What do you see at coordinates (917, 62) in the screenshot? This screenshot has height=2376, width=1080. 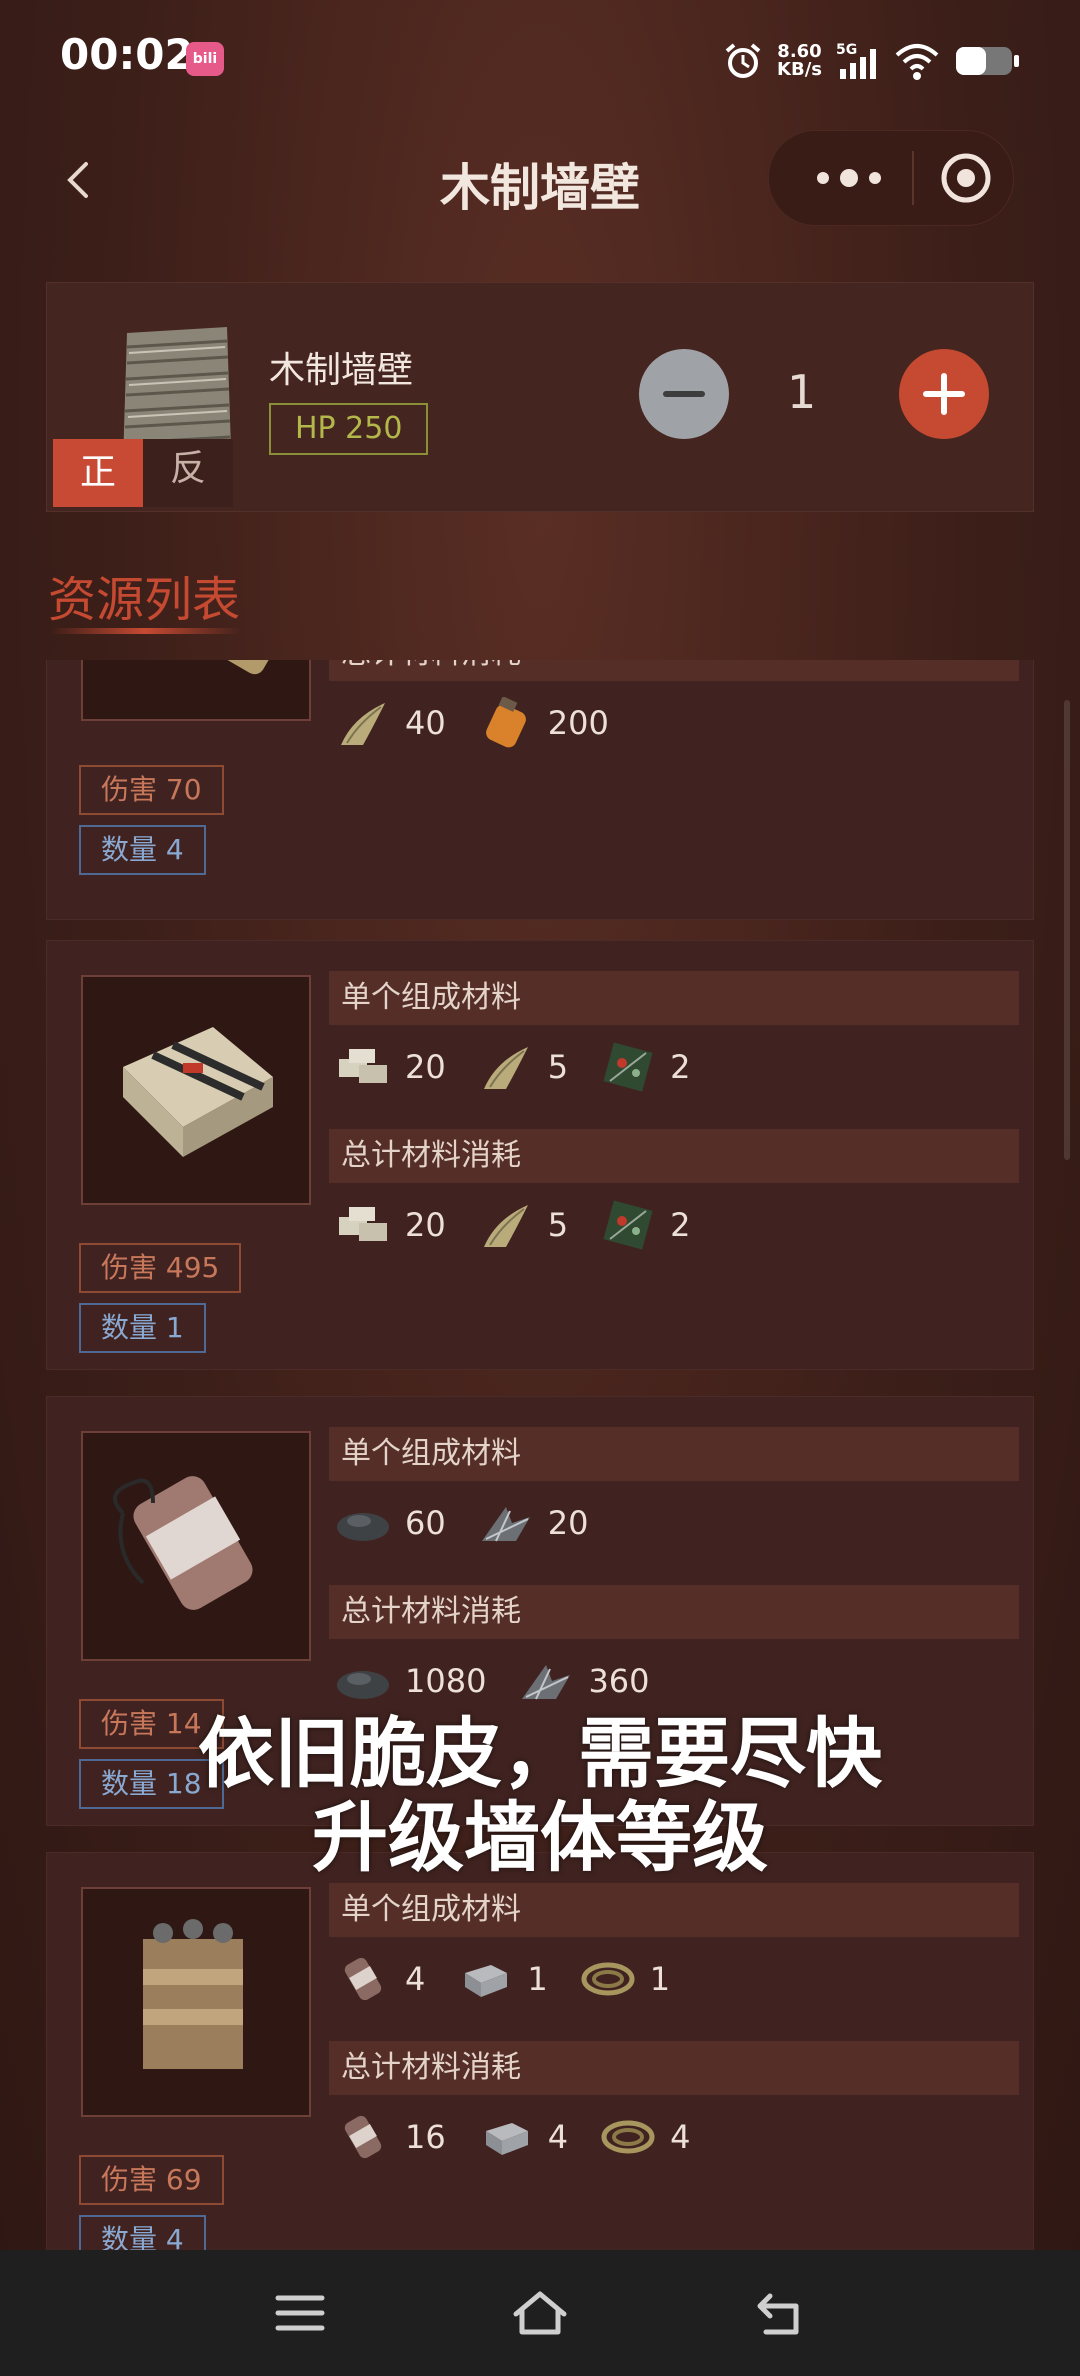 I see `wifi-icon` at bounding box center [917, 62].